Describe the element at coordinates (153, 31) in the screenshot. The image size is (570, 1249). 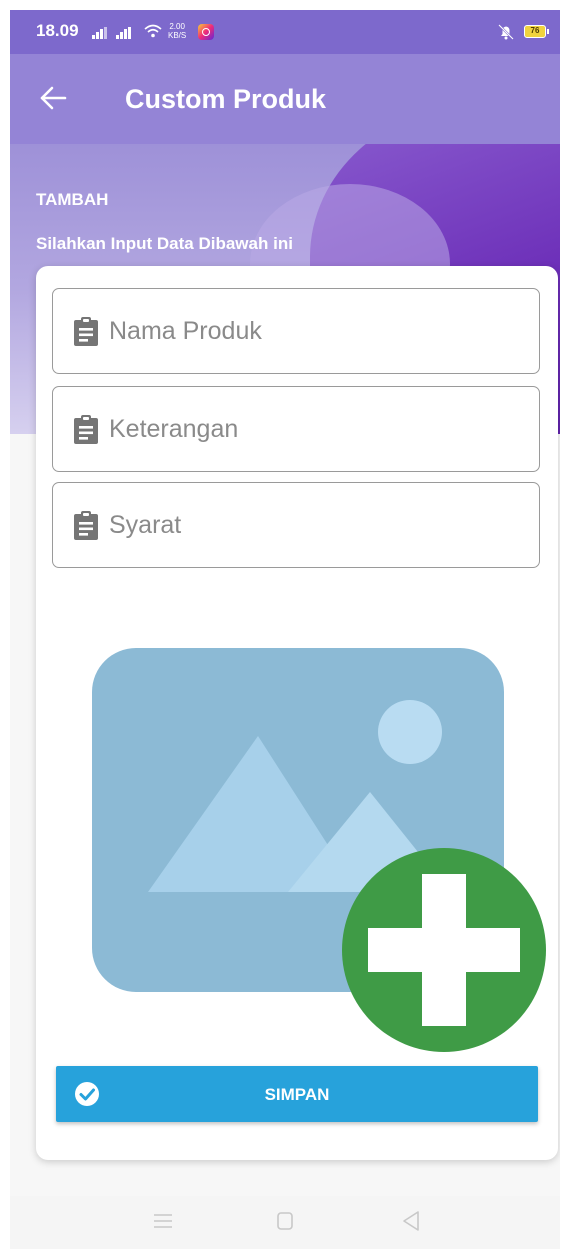
I see `wifi-icon` at that location.